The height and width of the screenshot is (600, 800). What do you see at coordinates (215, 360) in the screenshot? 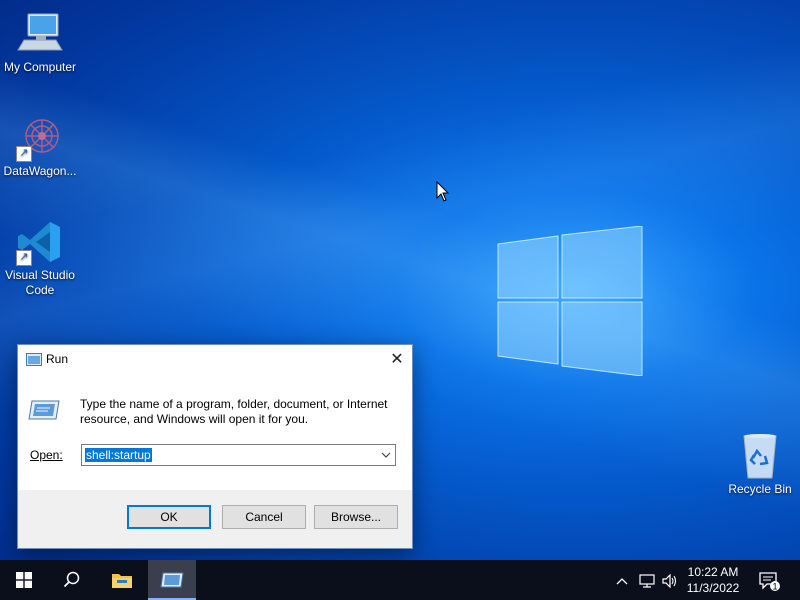
I see `dialog-titlebar: Run ✕` at bounding box center [215, 360].